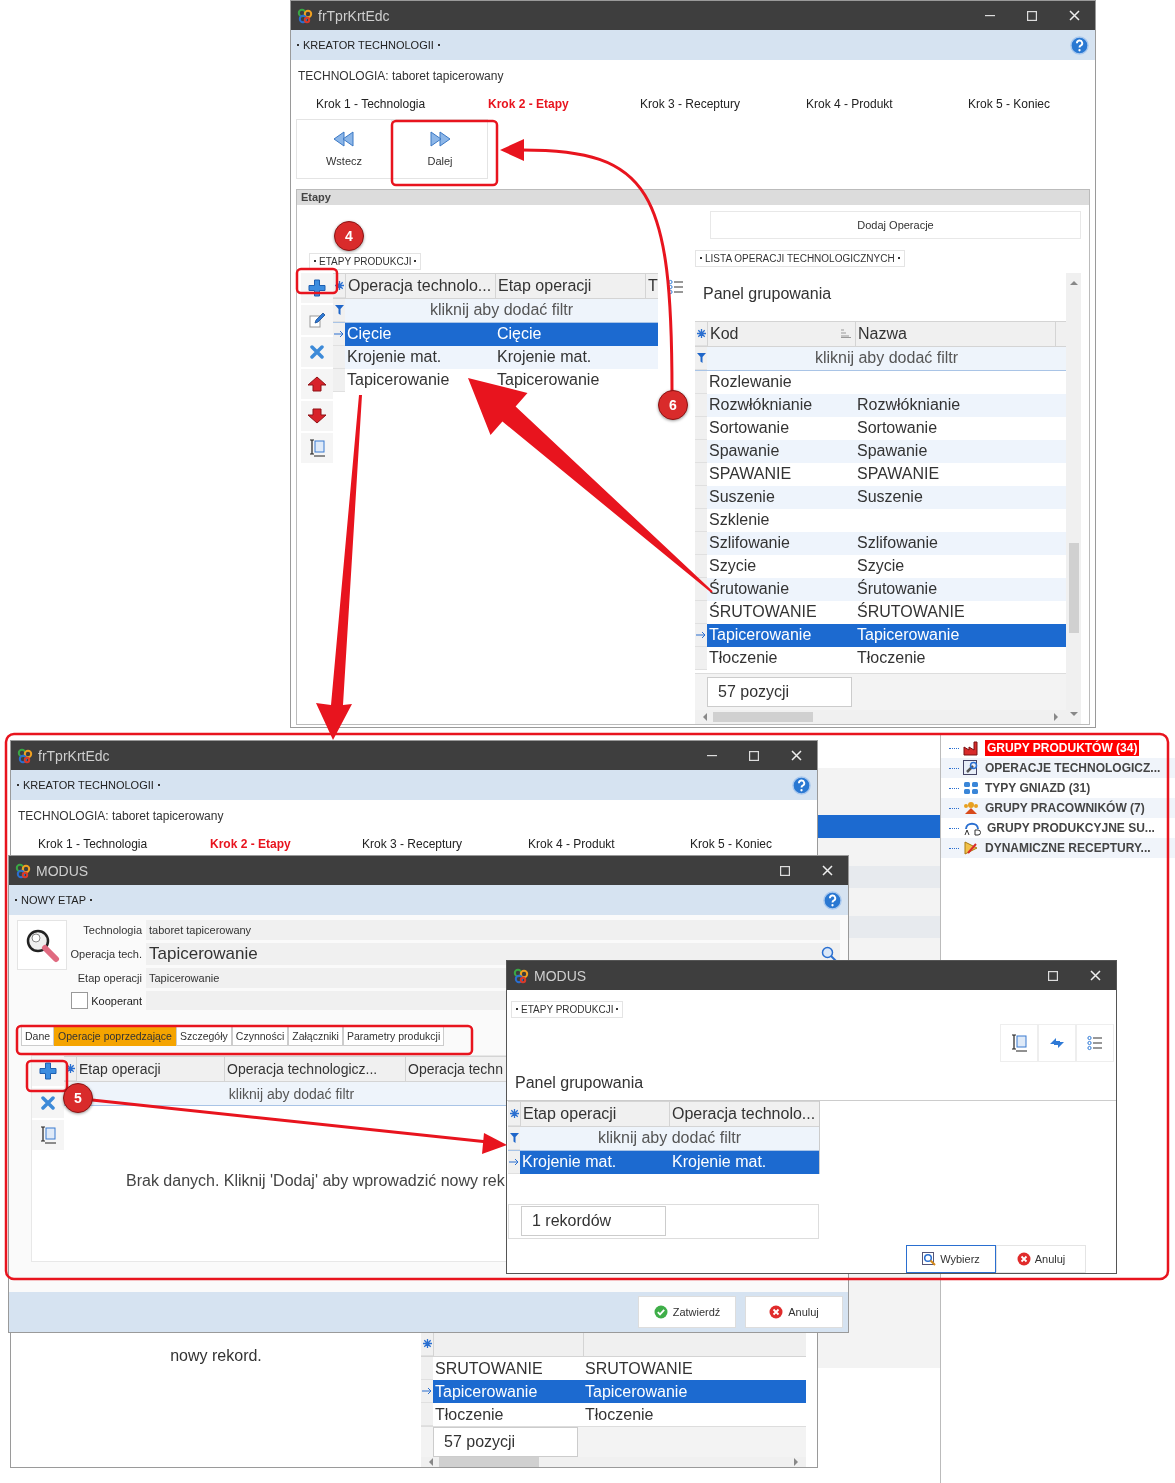 This screenshot has height=1483, width=1175. I want to click on tab: Załączniki, so click(315, 1035).